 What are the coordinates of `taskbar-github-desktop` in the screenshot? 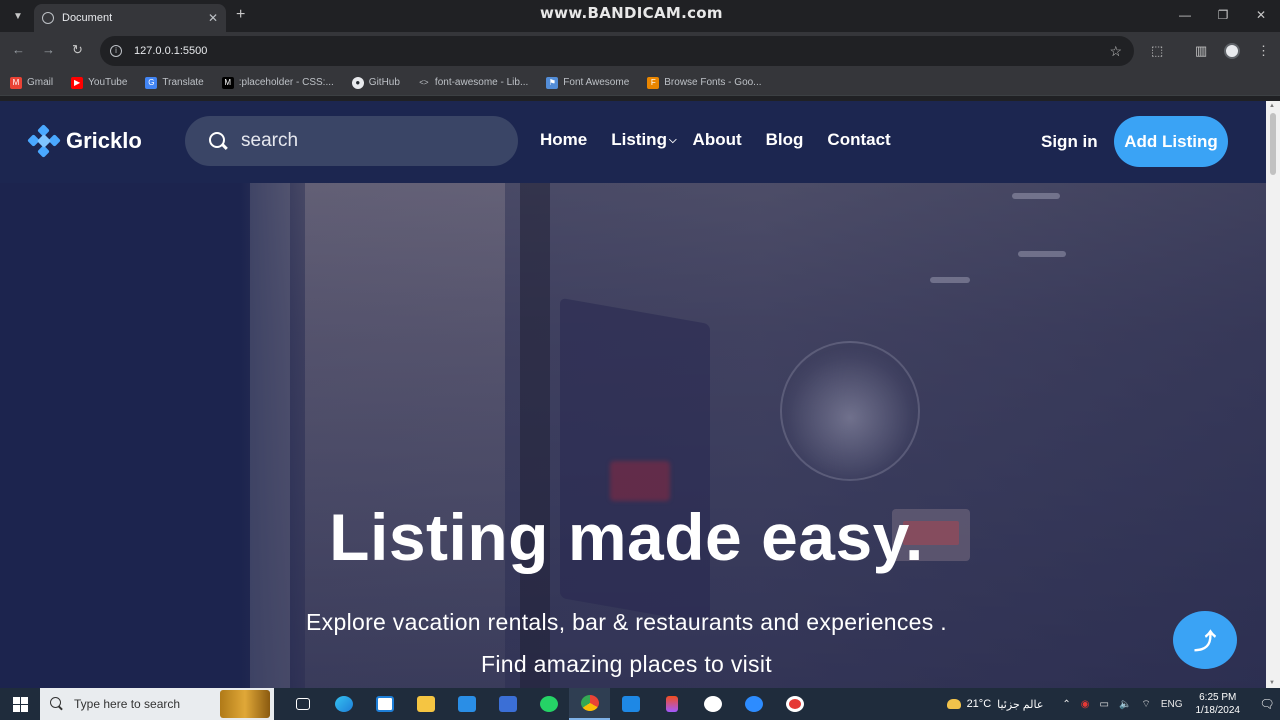 It's located at (712, 704).